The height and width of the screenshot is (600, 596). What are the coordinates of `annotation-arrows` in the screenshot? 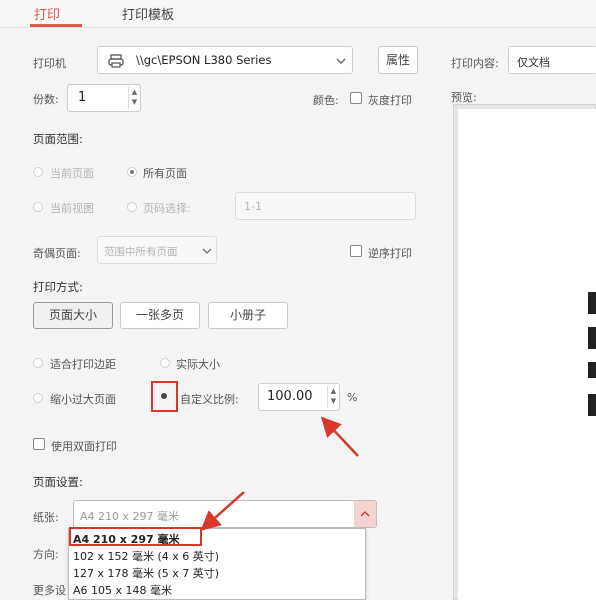 It's located at (279, 474).